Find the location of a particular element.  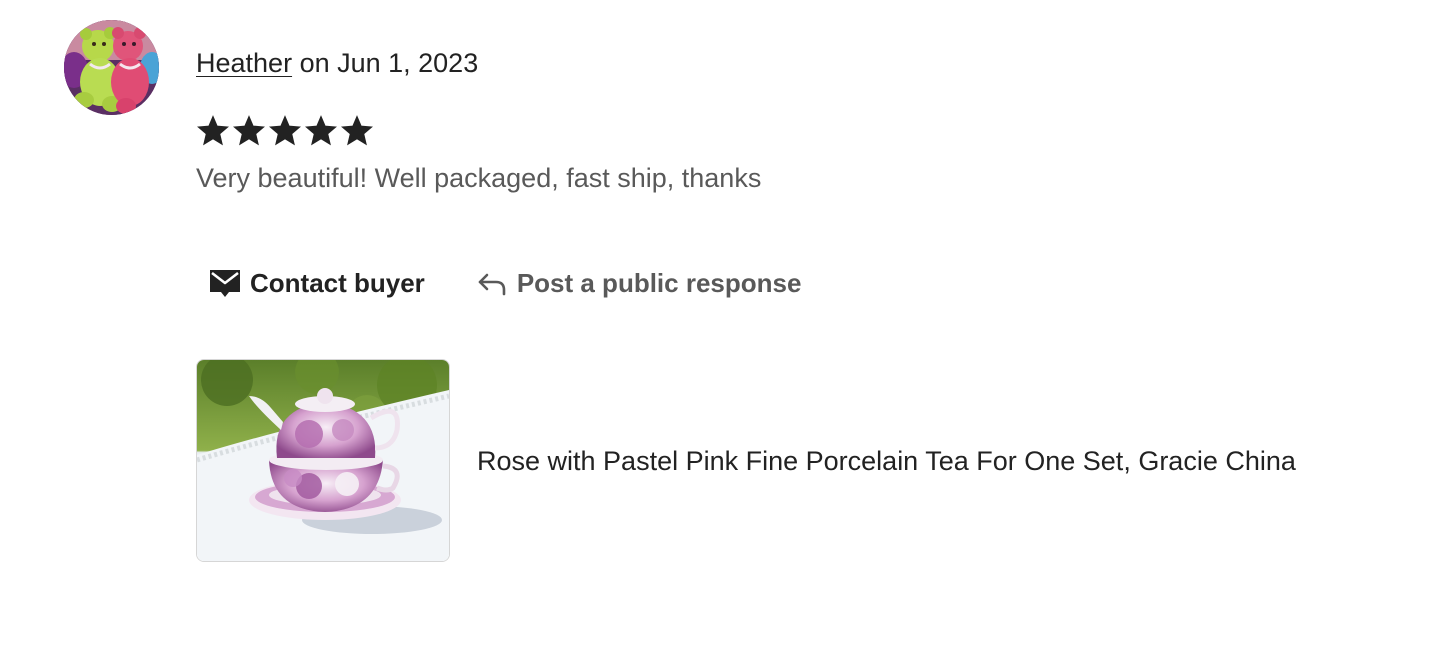

review-date: on Jun 1, 2023 is located at coordinates (385, 63).